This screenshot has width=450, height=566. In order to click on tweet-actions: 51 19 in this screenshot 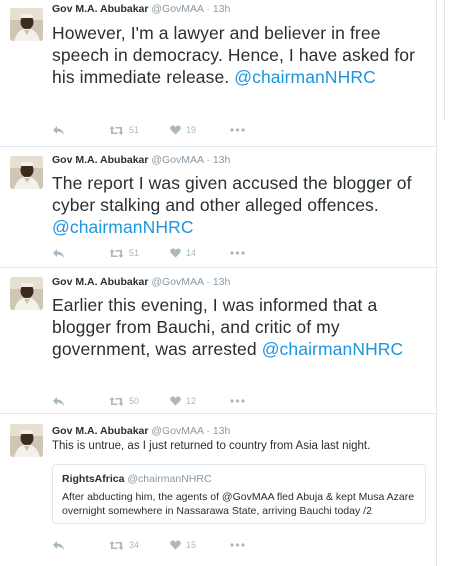, I will do `click(172, 130)`.